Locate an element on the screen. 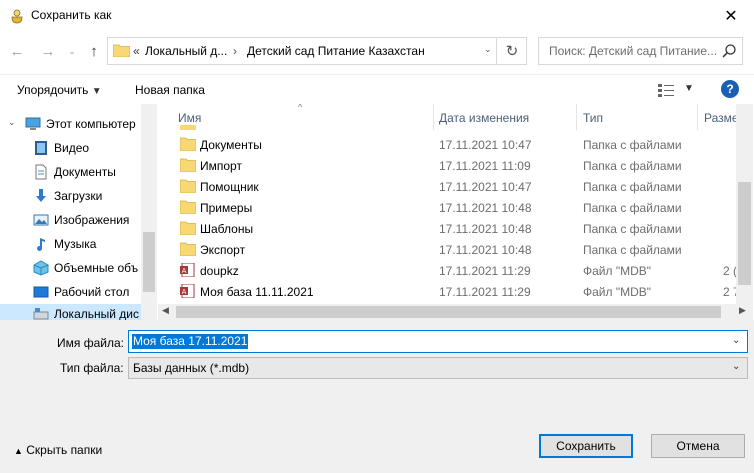 The image size is (754, 473). expand-chevron-icon: ⌄ is located at coordinates (12, 122).